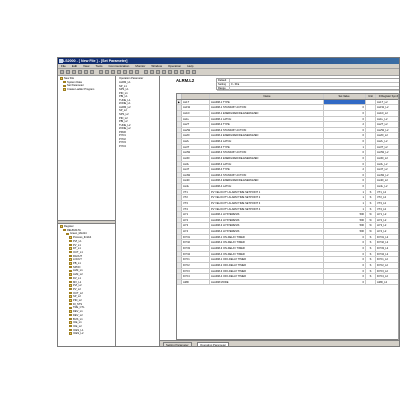 Image resolution: width=400 pixels, height=400 pixels. I want to click on operation-parameter-item: PYD4, so click(122, 147).